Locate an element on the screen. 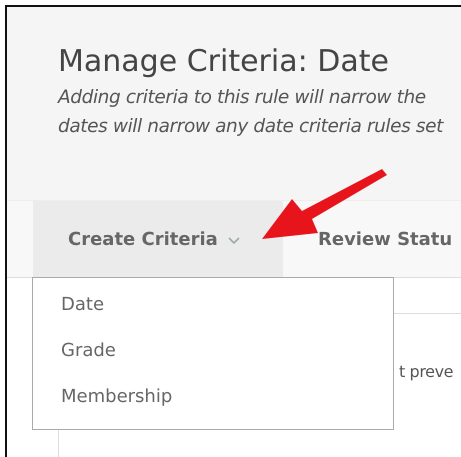  tab: Create Criteria is located at coordinates (158, 239).